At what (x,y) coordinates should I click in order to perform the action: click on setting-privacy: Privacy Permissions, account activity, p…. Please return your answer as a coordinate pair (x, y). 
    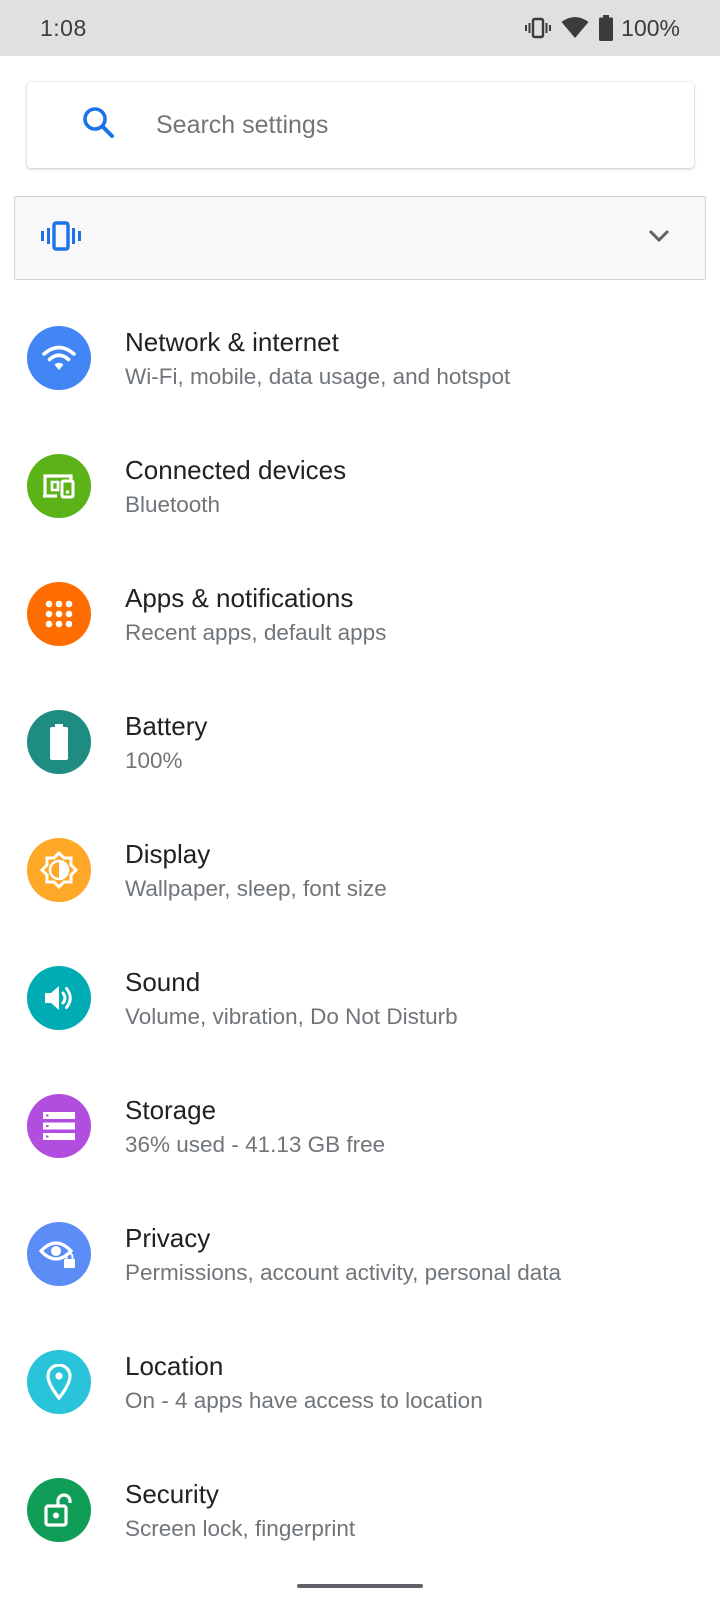
    Looking at the image, I should click on (360, 1254).